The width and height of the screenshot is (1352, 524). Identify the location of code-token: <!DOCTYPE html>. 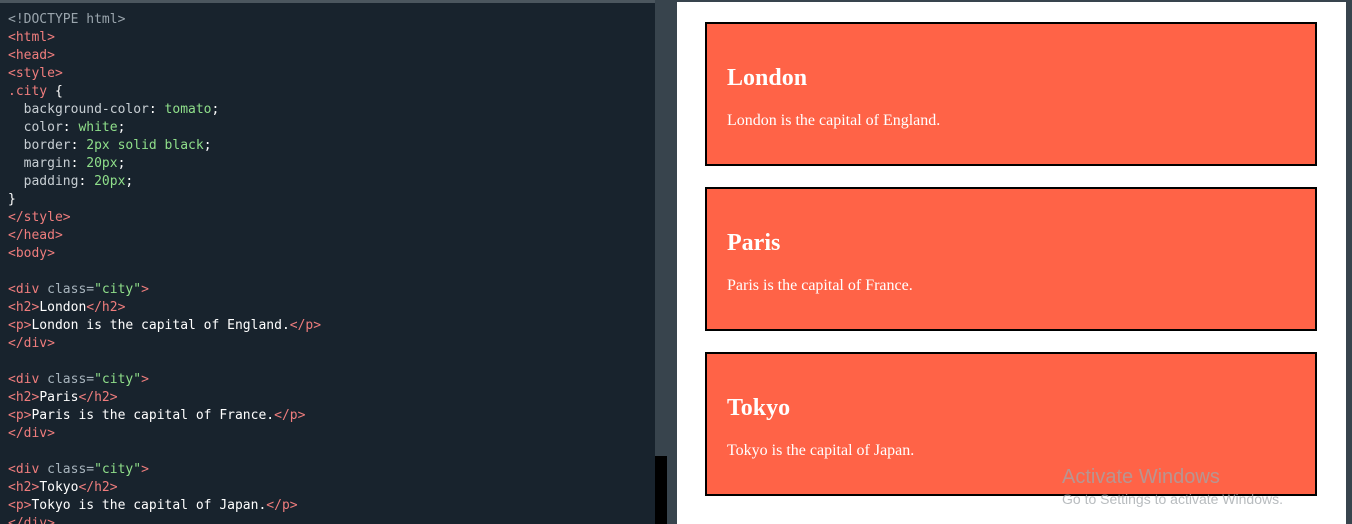
(67, 19).